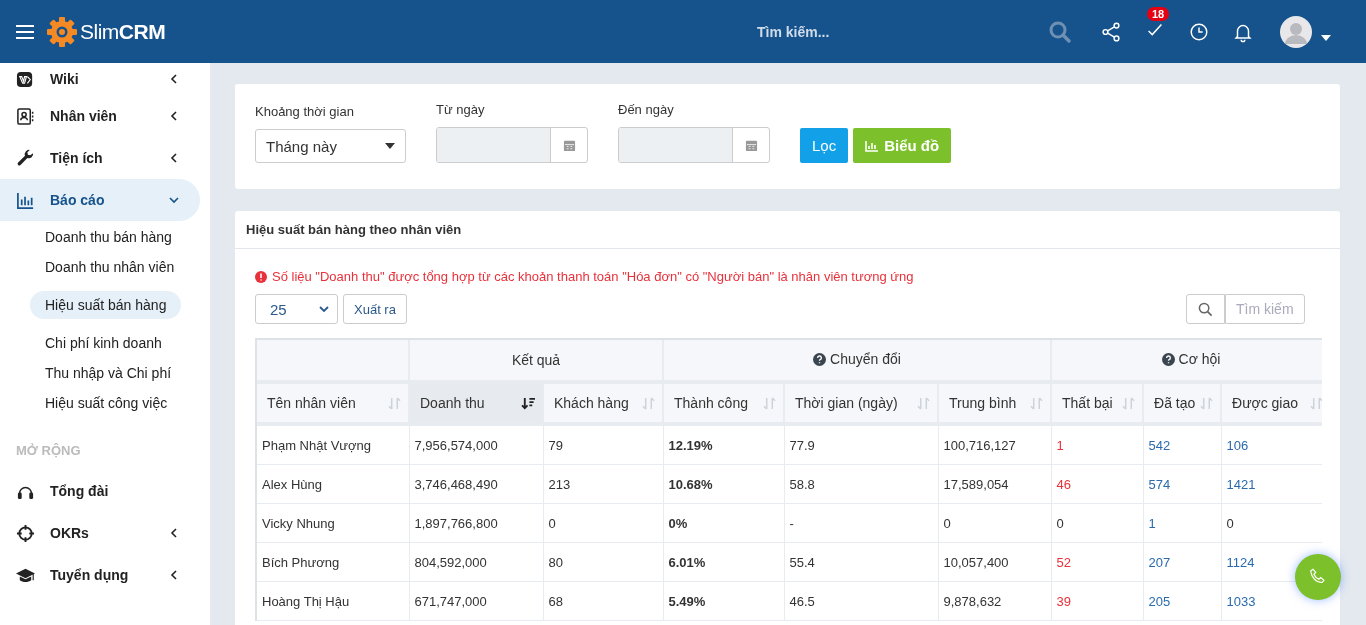  I want to click on table-cell: 12.19%, so click(723, 444).